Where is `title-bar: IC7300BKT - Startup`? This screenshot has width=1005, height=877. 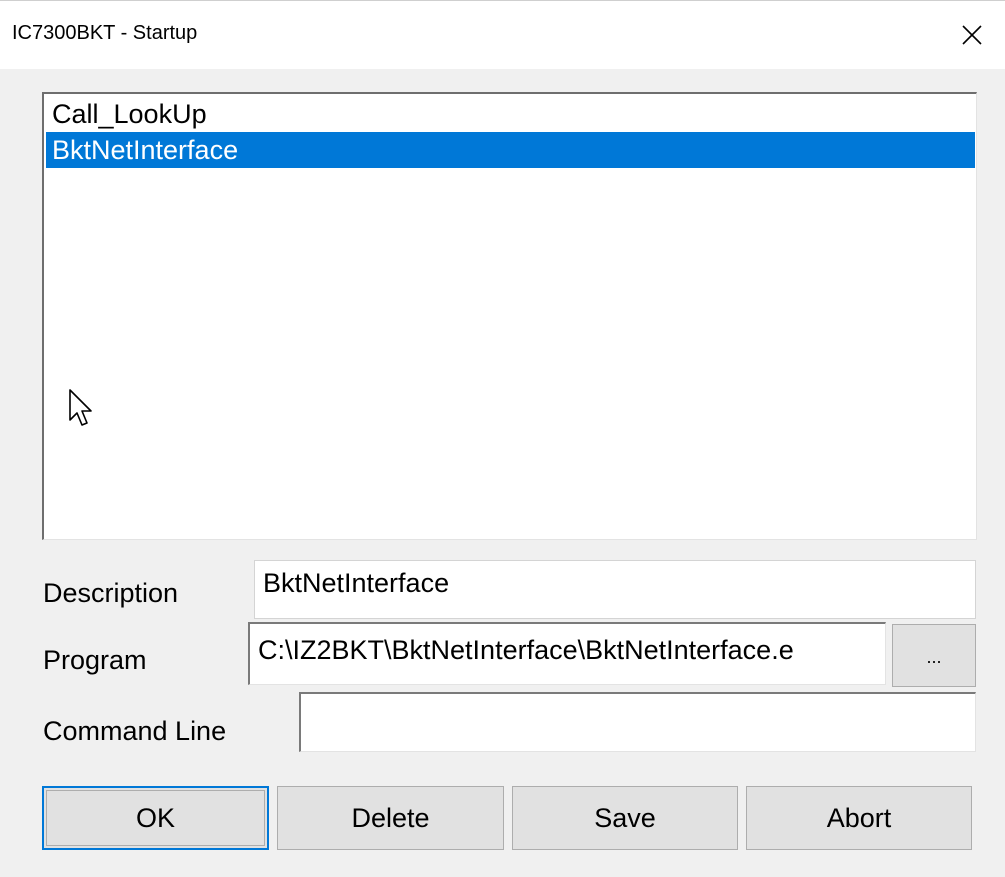
title-bar: IC7300BKT - Startup is located at coordinates (502, 34).